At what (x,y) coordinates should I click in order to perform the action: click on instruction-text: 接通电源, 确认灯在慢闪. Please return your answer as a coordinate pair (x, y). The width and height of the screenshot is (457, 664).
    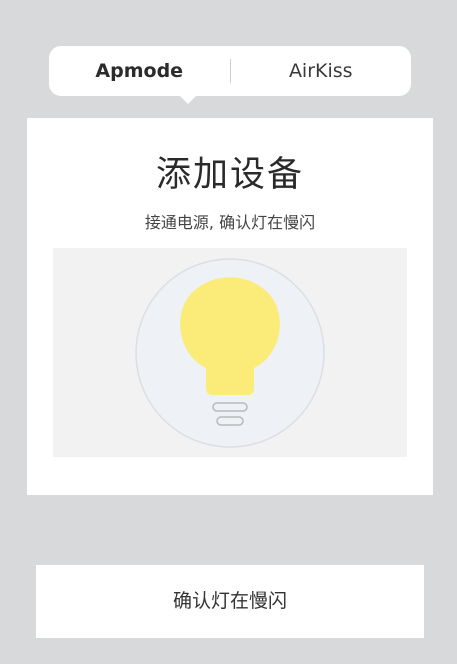
    Looking at the image, I should click on (230, 222).